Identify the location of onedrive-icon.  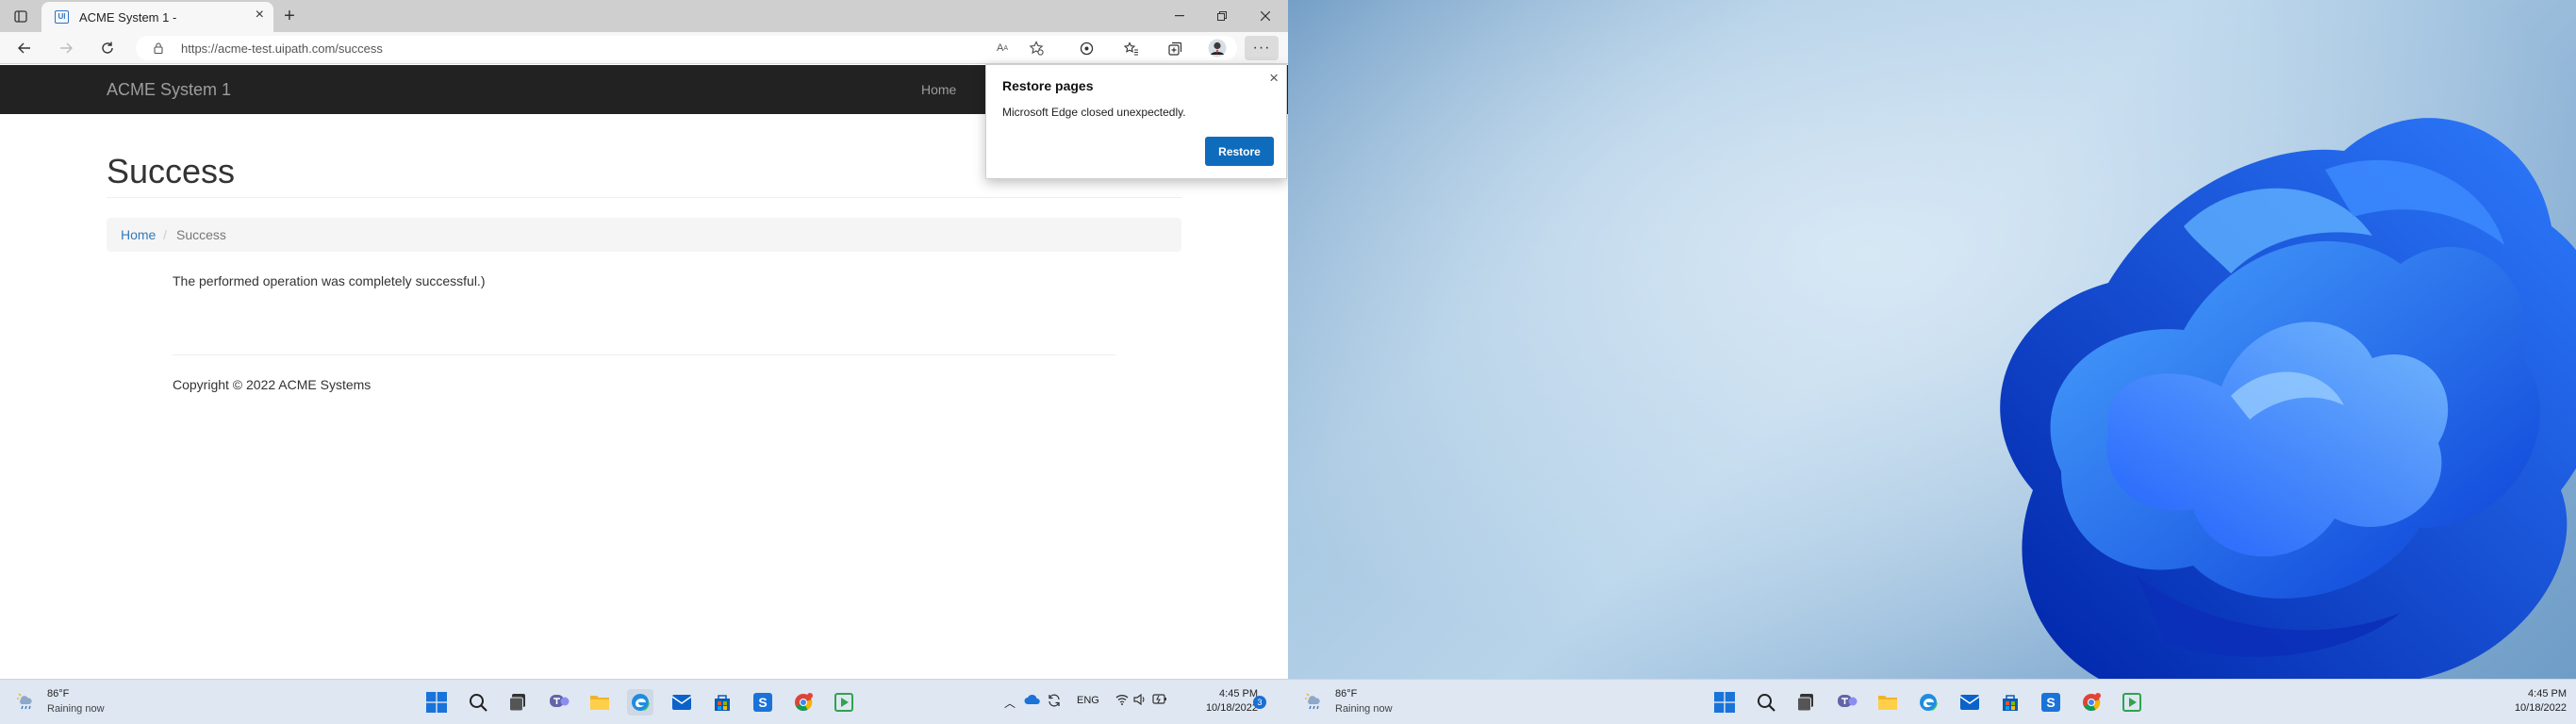
(1032, 701).